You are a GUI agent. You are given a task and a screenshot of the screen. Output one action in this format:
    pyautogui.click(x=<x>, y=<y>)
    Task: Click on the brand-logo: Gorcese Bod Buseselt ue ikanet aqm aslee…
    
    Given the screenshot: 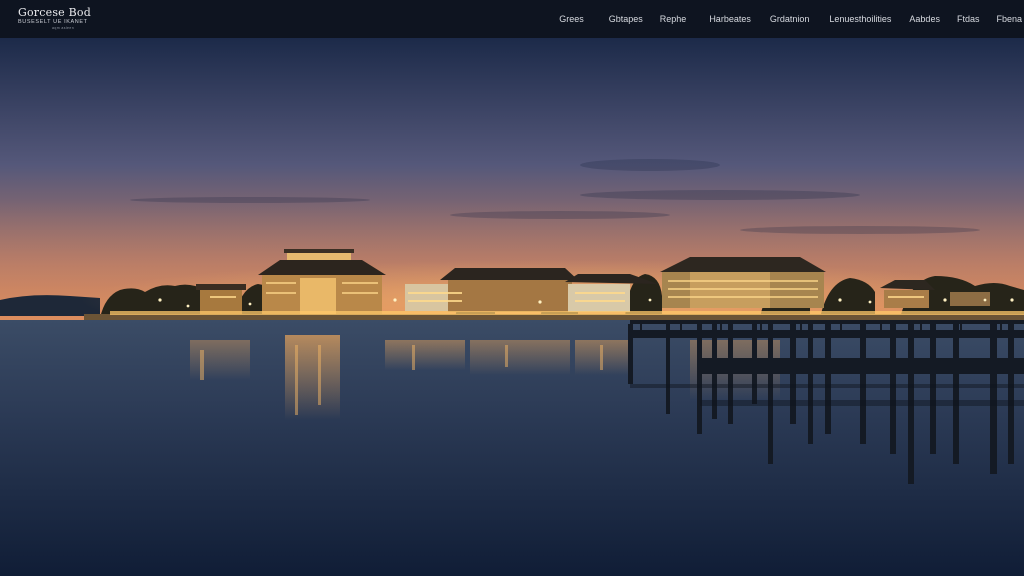 What is the action you would take?
    pyautogui.click(x=63, y=20)
    